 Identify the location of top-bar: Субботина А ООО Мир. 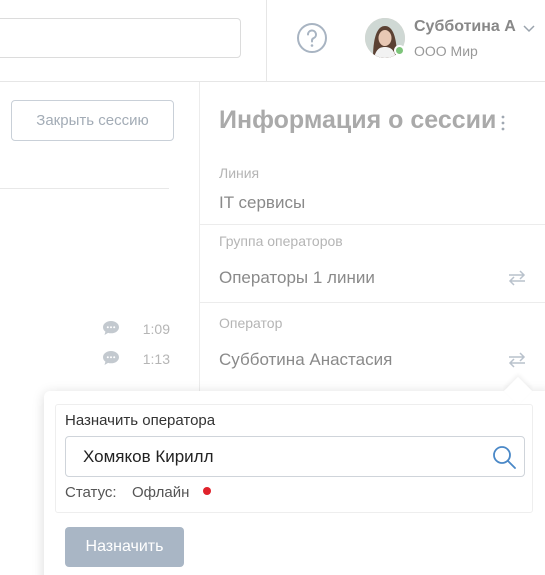
(272, 41).